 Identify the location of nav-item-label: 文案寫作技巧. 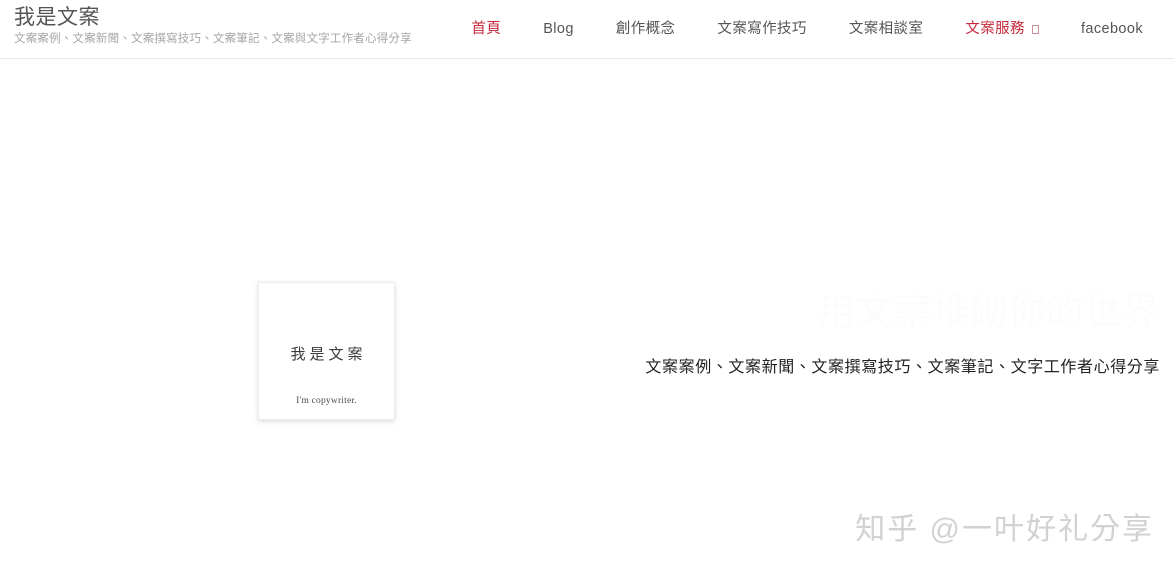
(762, 29).